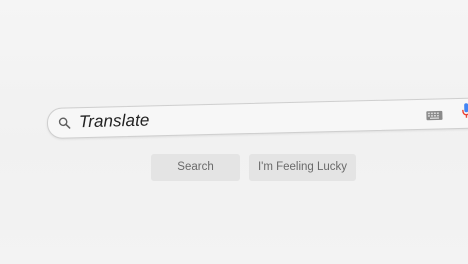  Describe the element at coordinates (257, 118) in the screenshot. I see `search-bar: Translate` at that location.